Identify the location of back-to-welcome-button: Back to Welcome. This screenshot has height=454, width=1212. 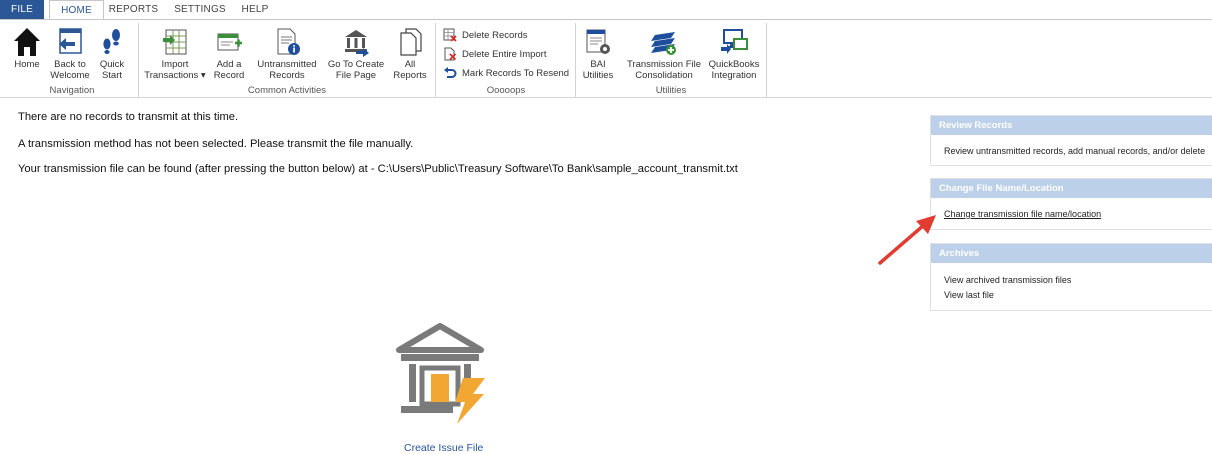
(70, 52).